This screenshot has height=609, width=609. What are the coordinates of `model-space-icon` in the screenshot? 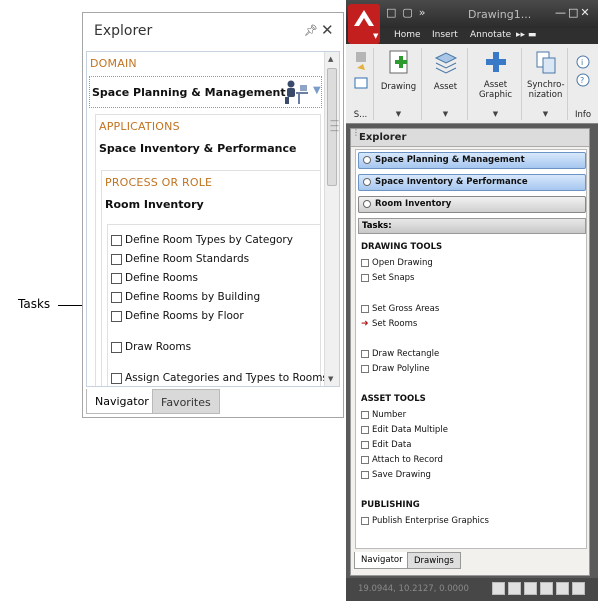 It's located at (498, 588).